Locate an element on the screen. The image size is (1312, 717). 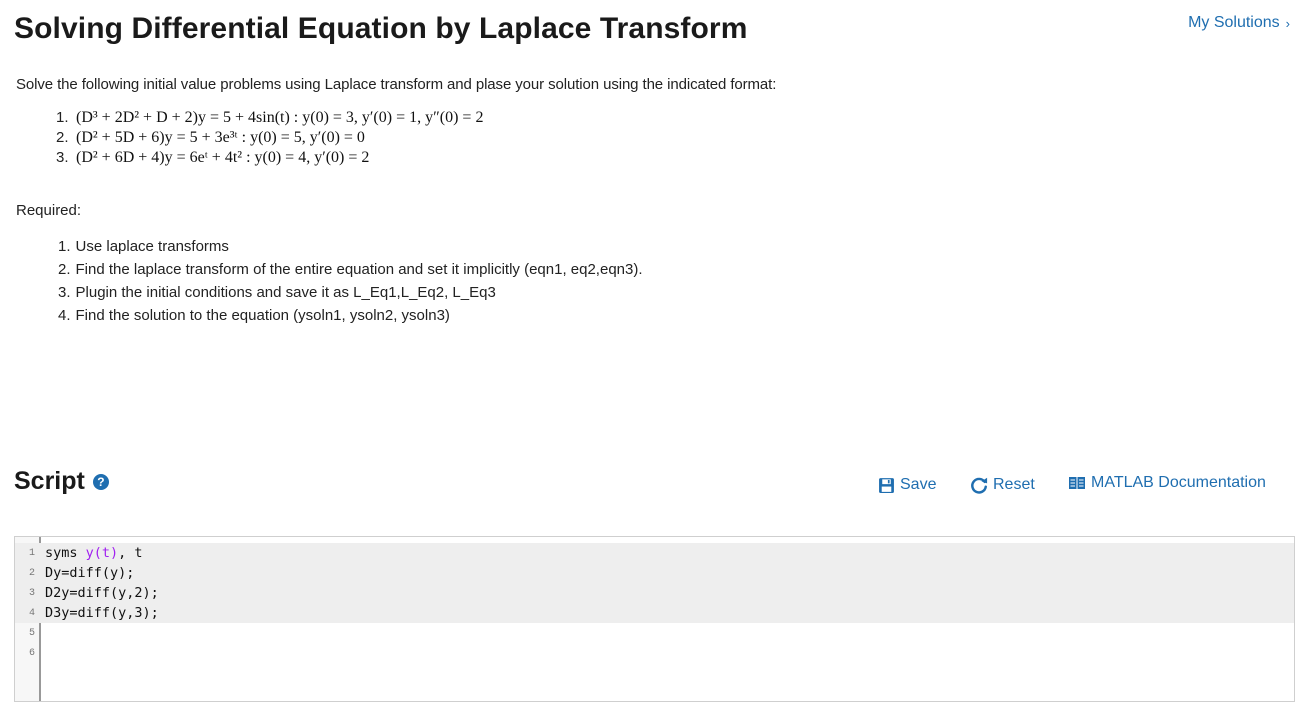
reset-button: Reset is located at coordinates (1002, 485).